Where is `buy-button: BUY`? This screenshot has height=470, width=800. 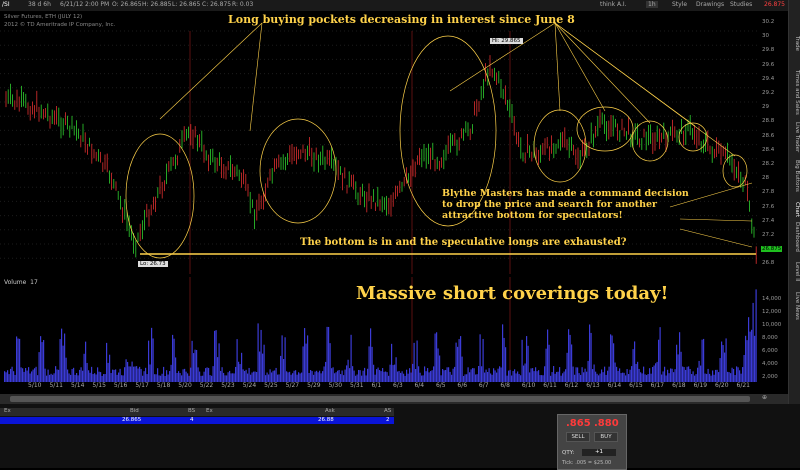 buy-button: BUY is located at coordinates (606, 437).